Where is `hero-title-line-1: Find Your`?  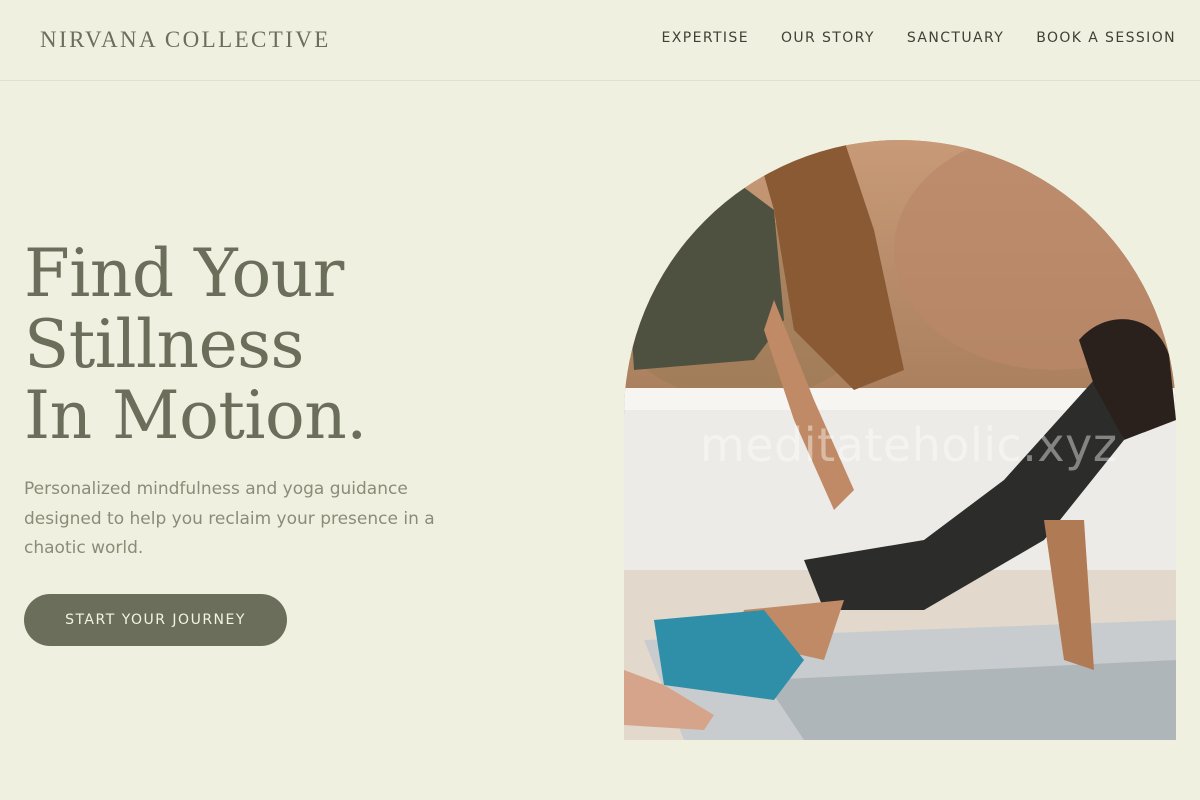
hero-title-line-1: Find Your is located at coordinates (184, 273).